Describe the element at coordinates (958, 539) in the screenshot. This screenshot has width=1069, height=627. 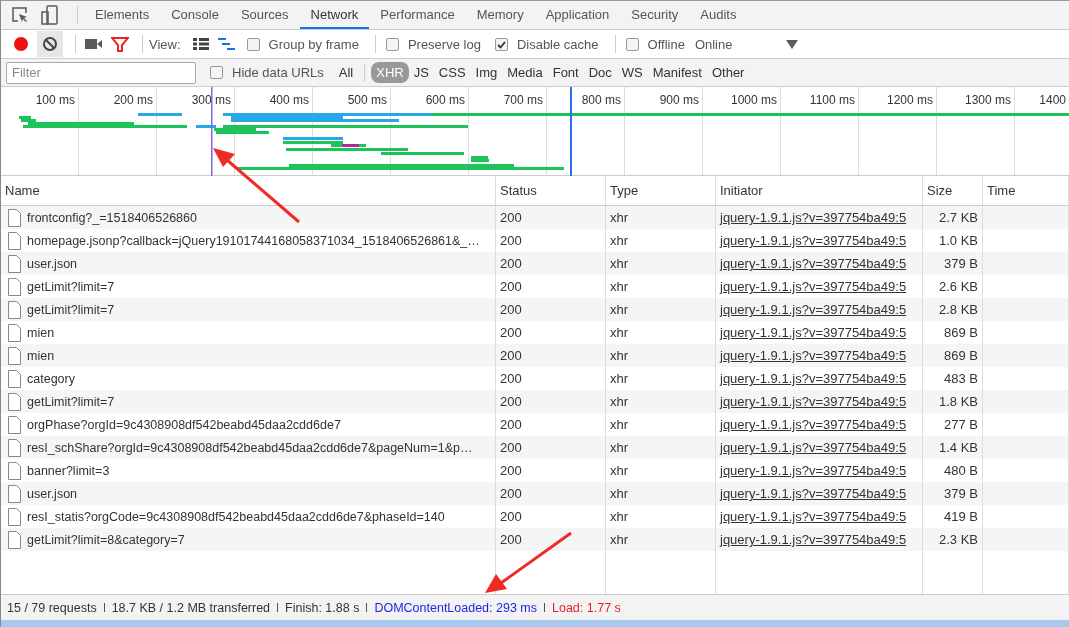
I see `size-value: 2.3 KB` at that location.